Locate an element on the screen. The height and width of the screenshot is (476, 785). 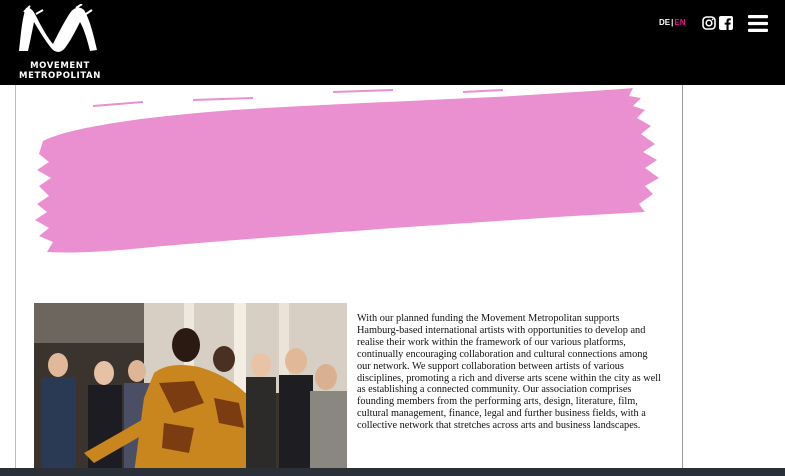
logo-text-line1: MOVEMENT is located at coordinates (60, 66).